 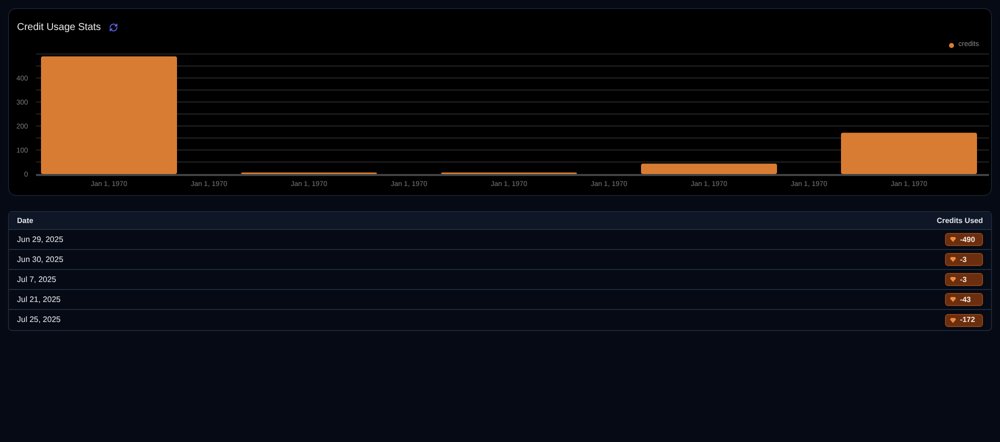 I want to click on card-title: Credit Usage Stats, so click(x=59, y=27).